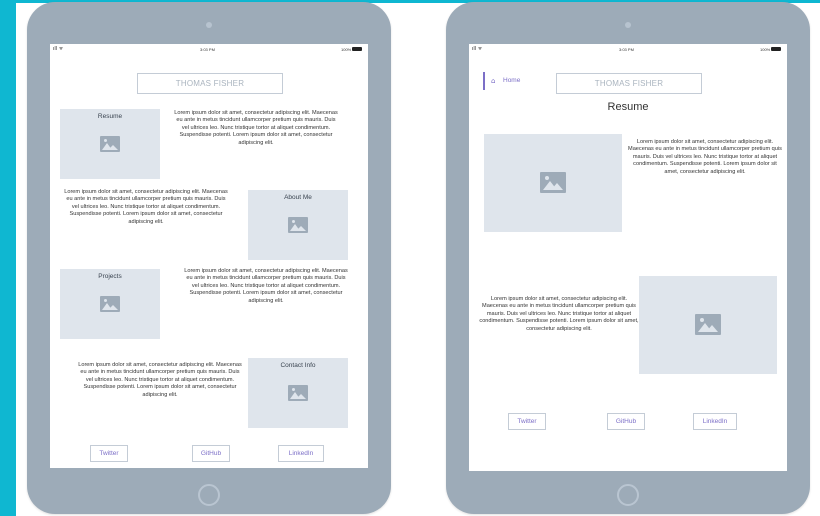  Describe the element at coordinates (628, 107) in the screenshot. I see `page-title: Resume` at that location.